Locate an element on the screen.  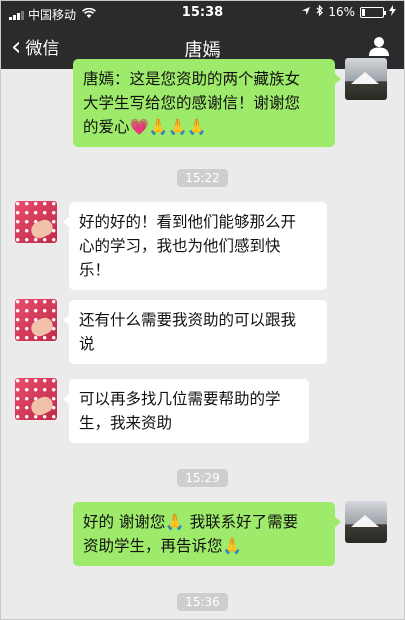
message-line: 的爱心💗🙏🙏🙏 is located at coordinates (145, 127).